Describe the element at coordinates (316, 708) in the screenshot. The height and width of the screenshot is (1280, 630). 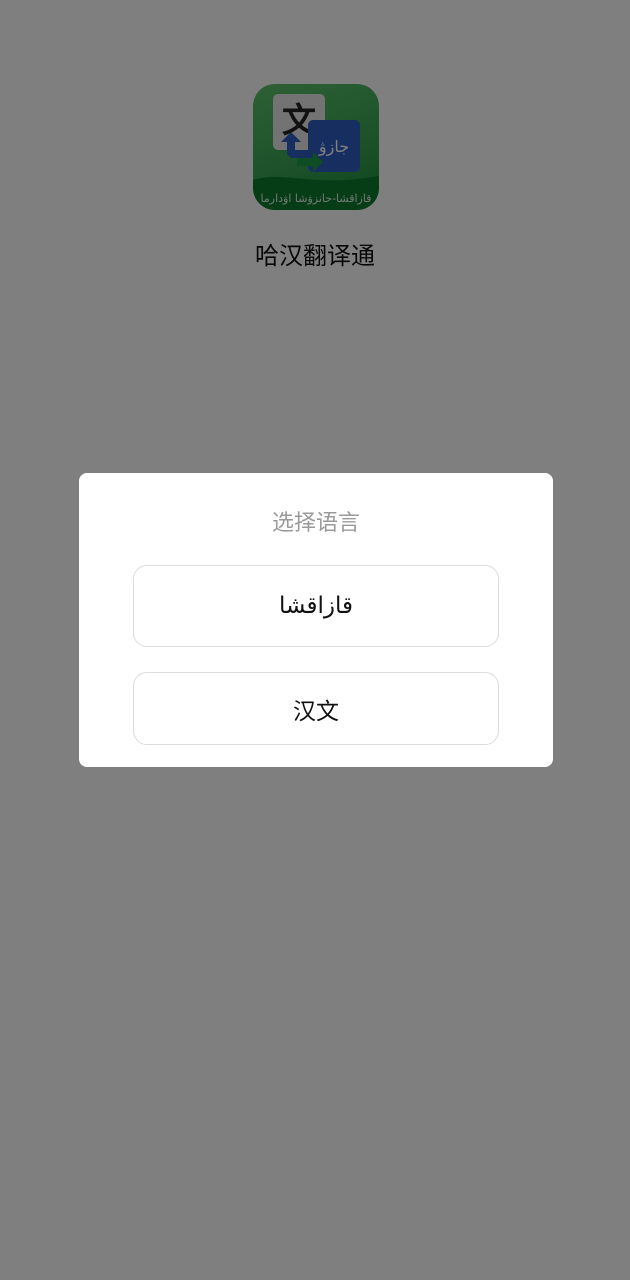
I see `chinese-language-button: 汉文` at that location.